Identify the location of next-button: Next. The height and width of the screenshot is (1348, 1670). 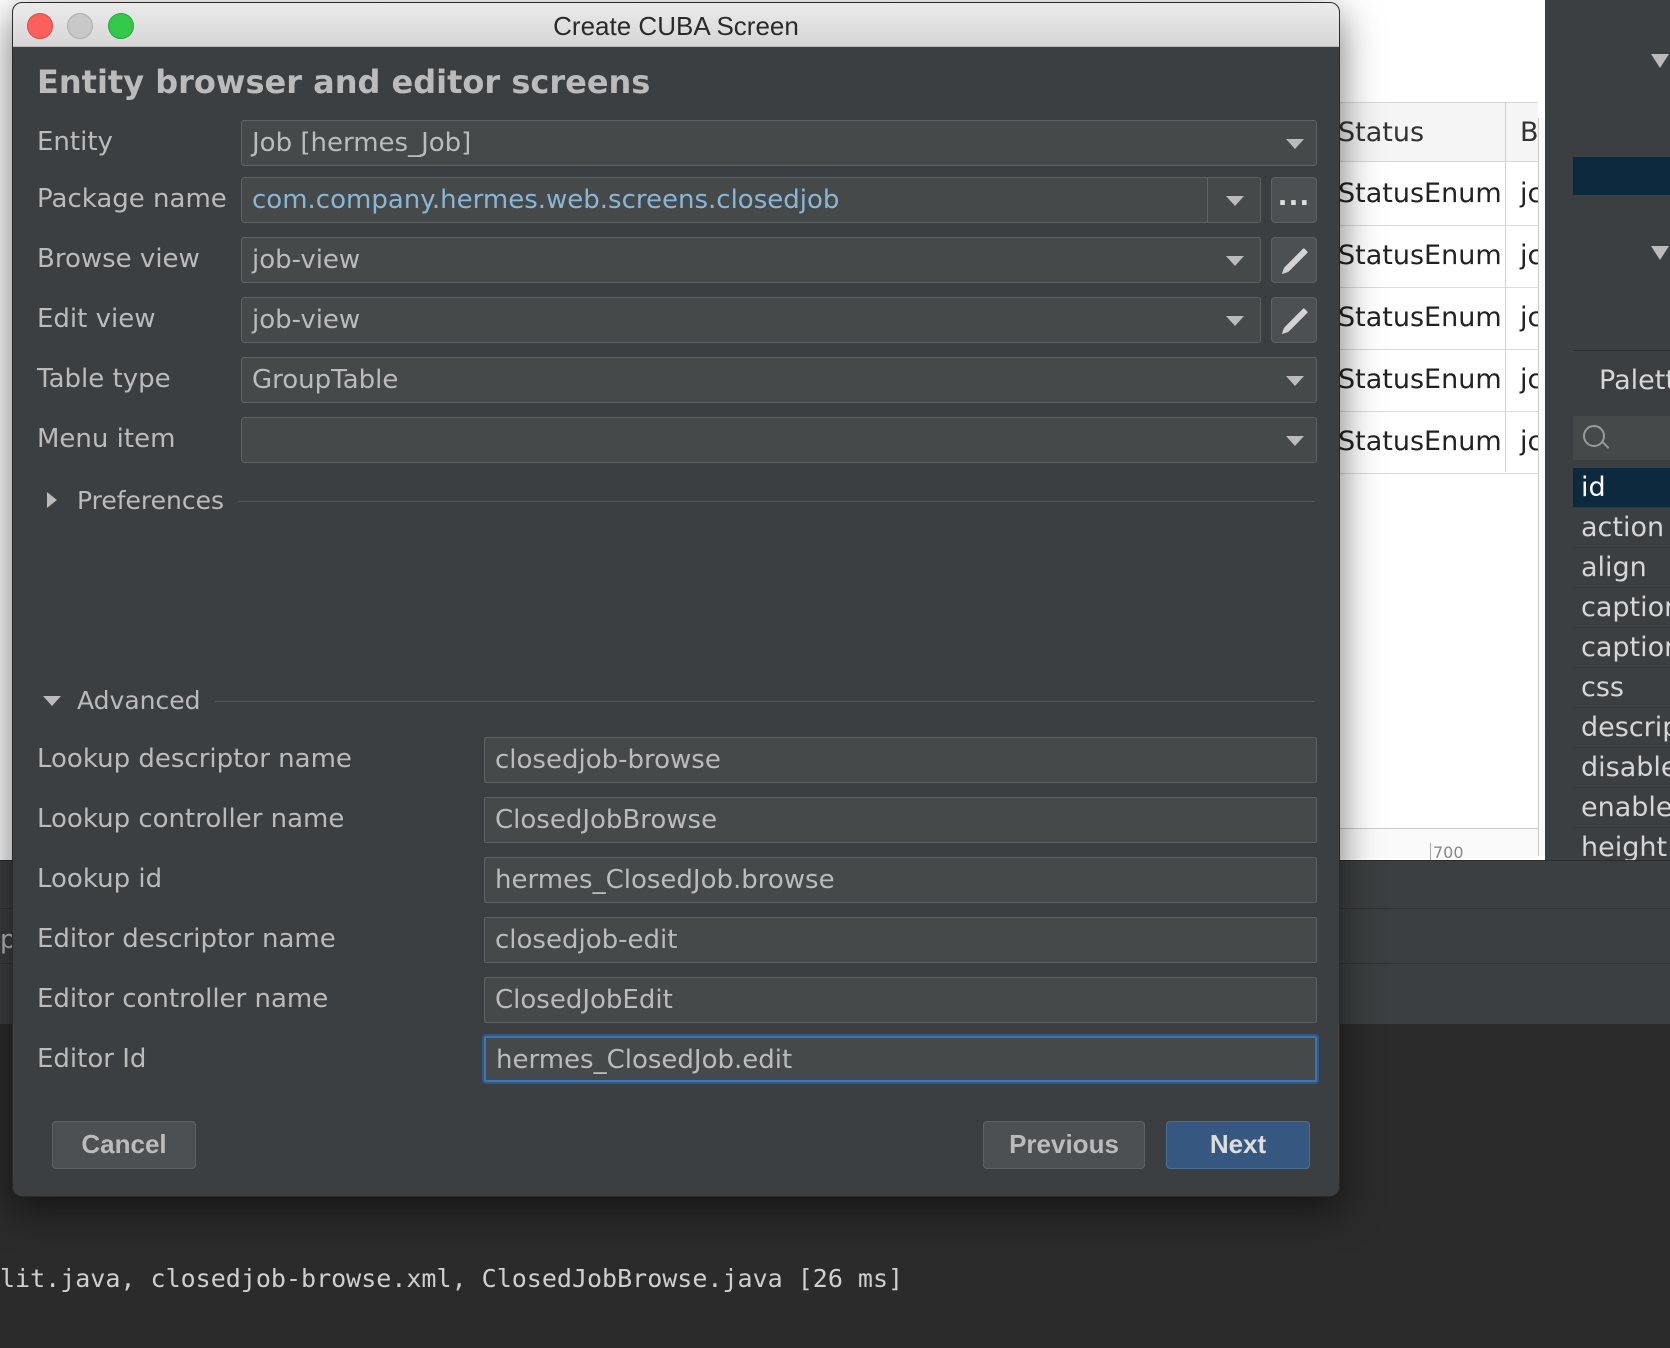
(1238, 1145).